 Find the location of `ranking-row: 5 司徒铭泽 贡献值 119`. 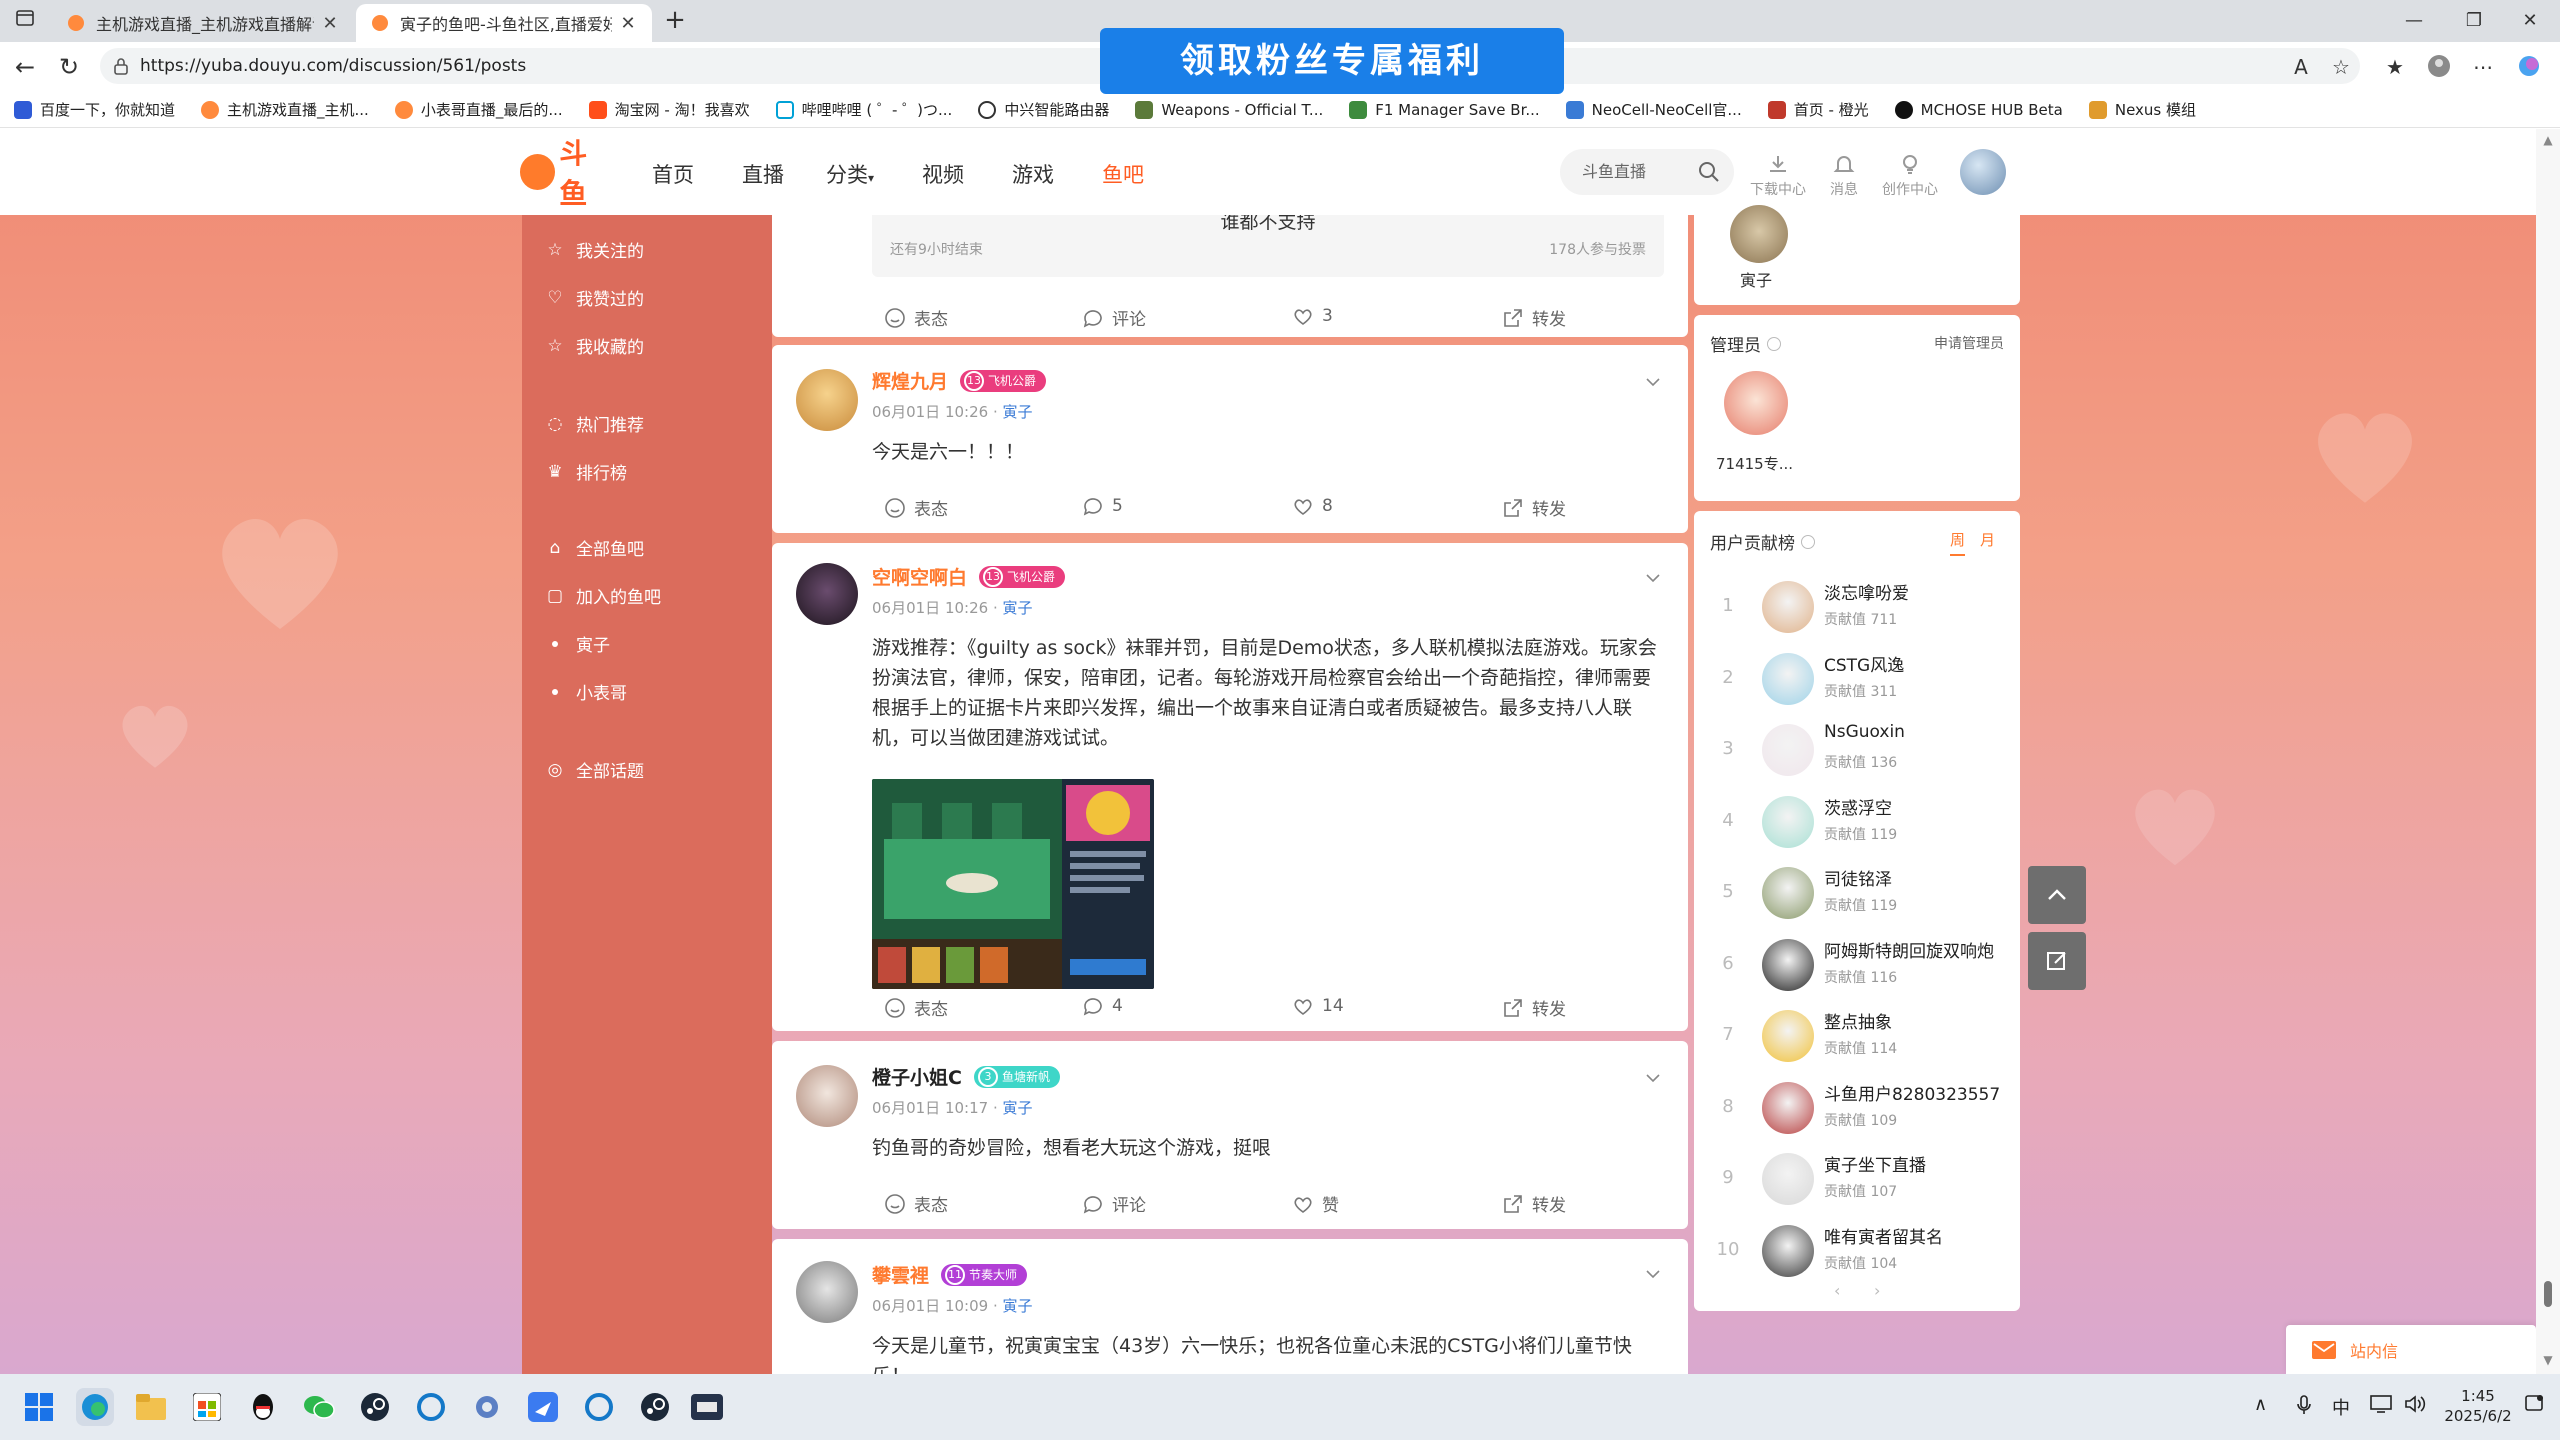

ranking-row: 5 司徒铭泽 贡献值 119 is located at coordinates (1857, 893).